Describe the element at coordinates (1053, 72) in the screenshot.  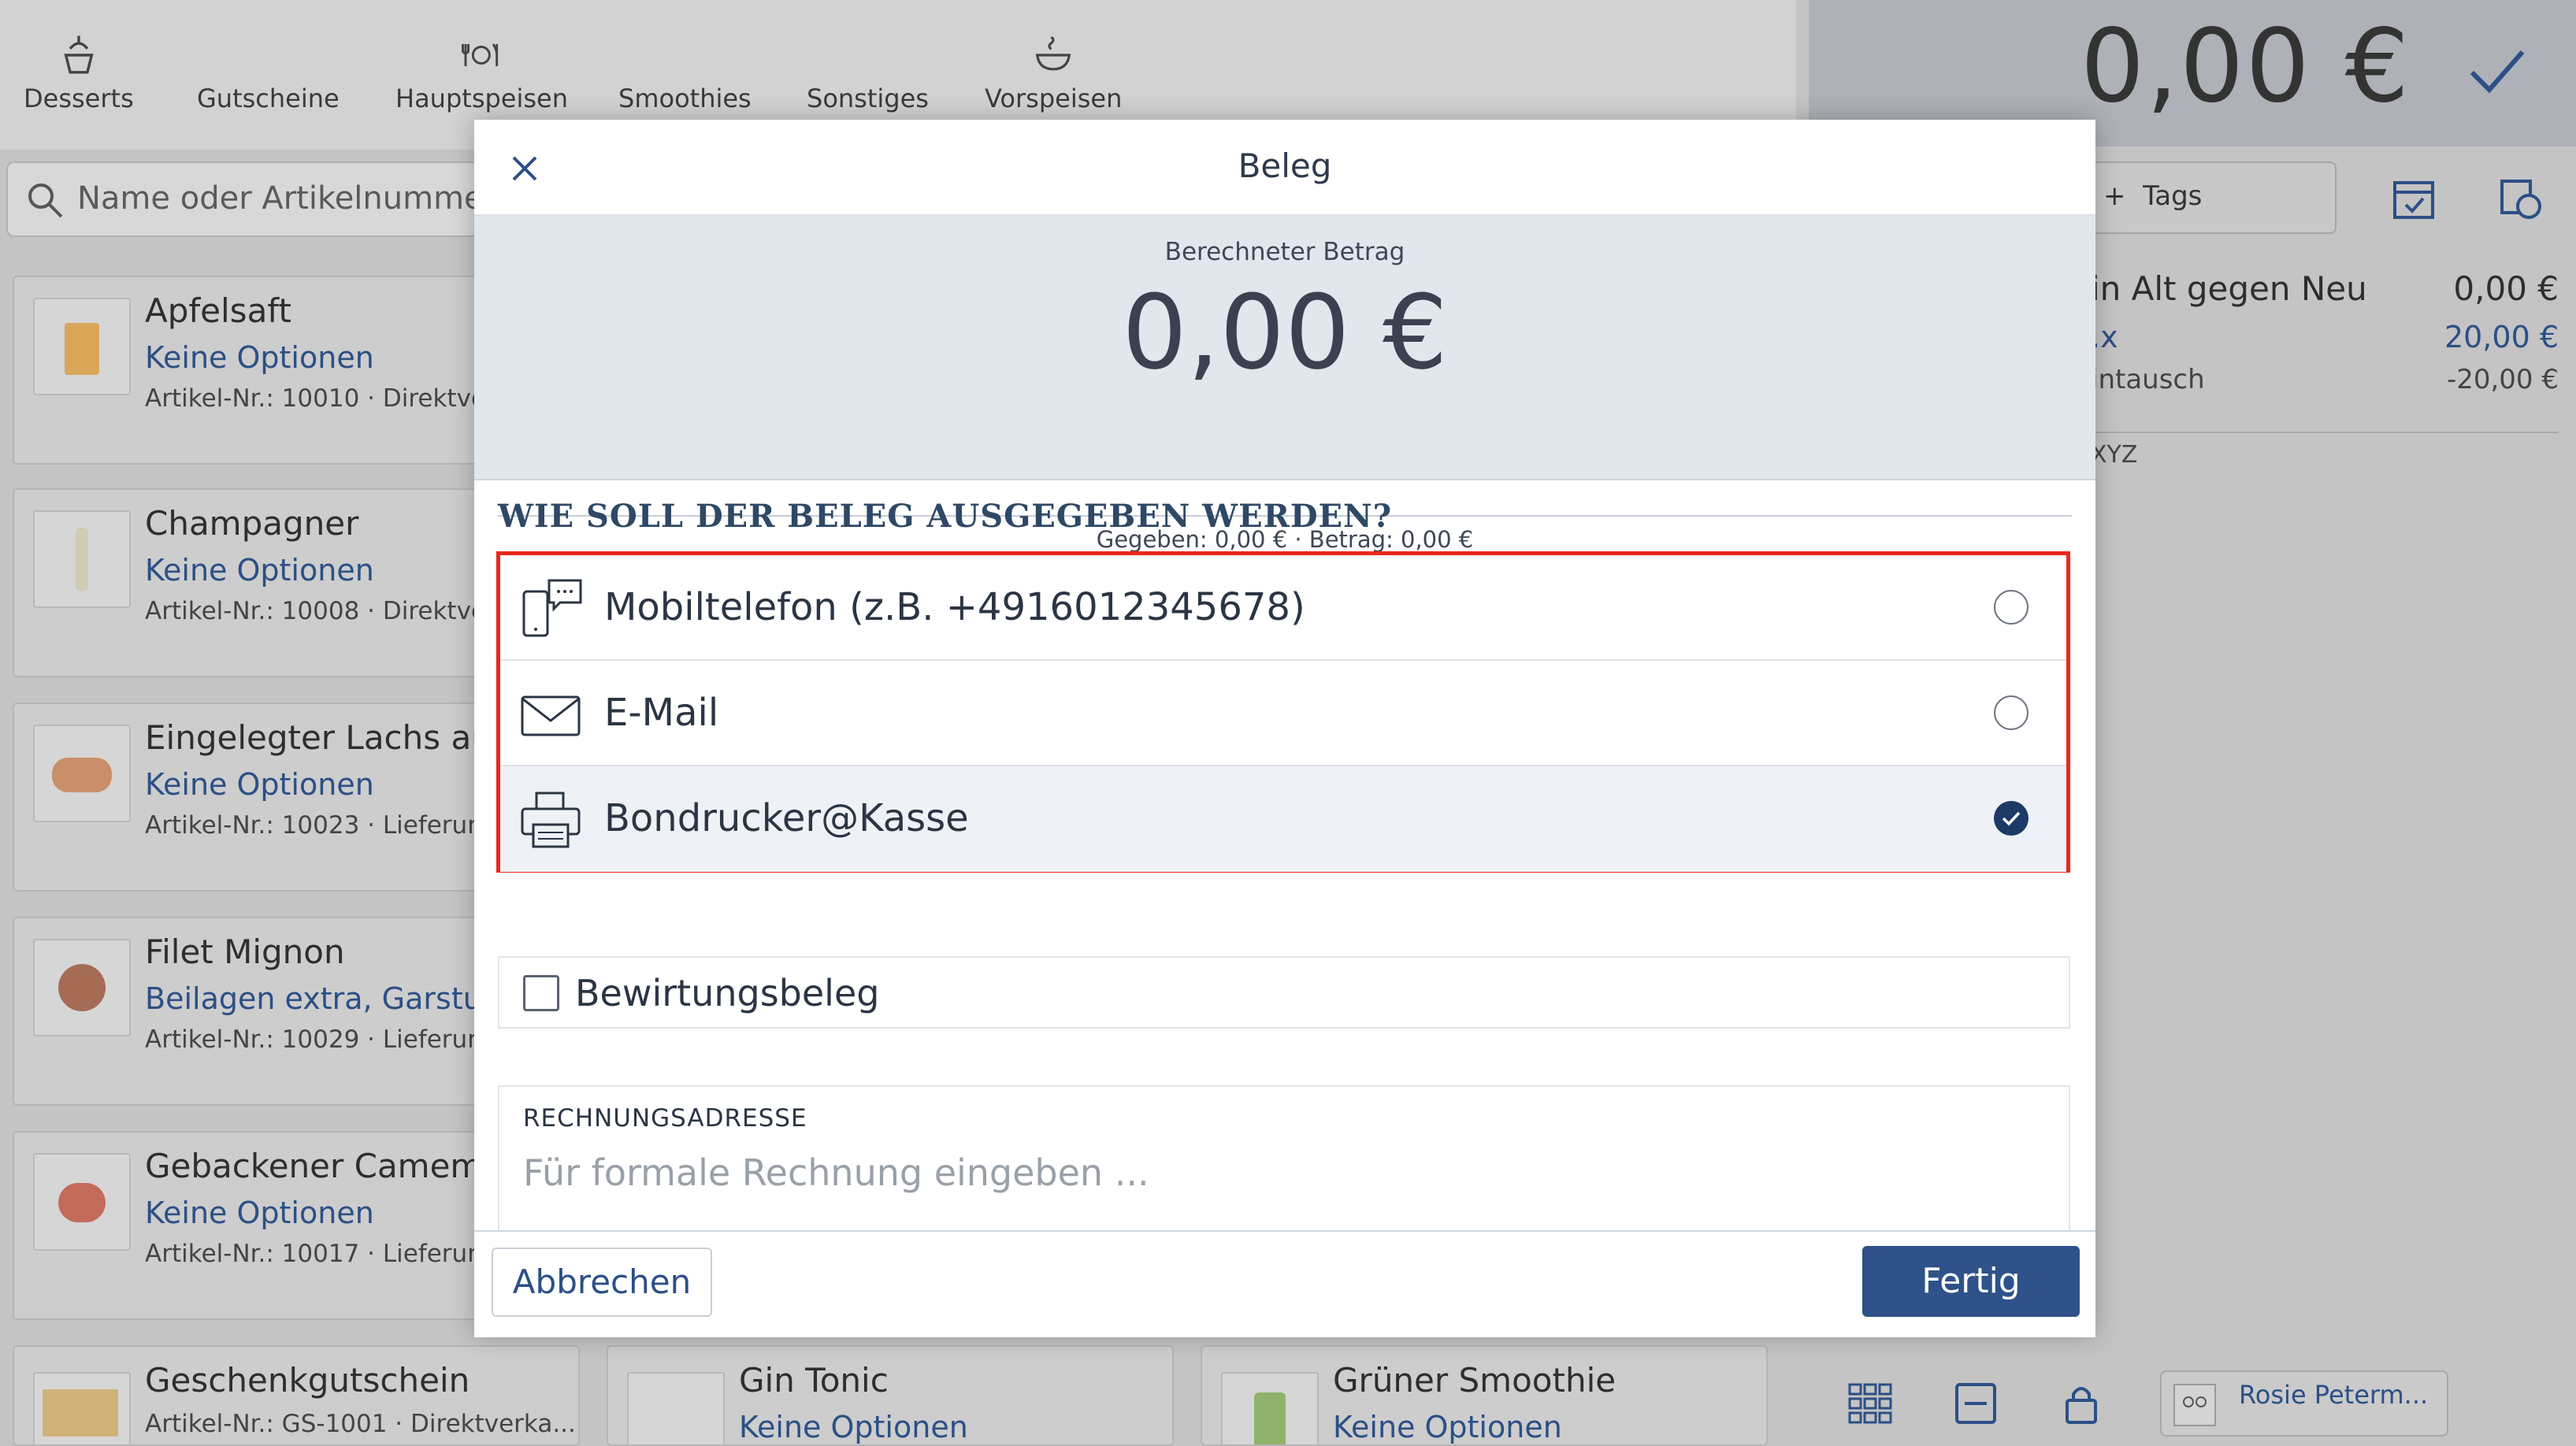
I see `category-vorspeisen: Vorspeisen` at that location.